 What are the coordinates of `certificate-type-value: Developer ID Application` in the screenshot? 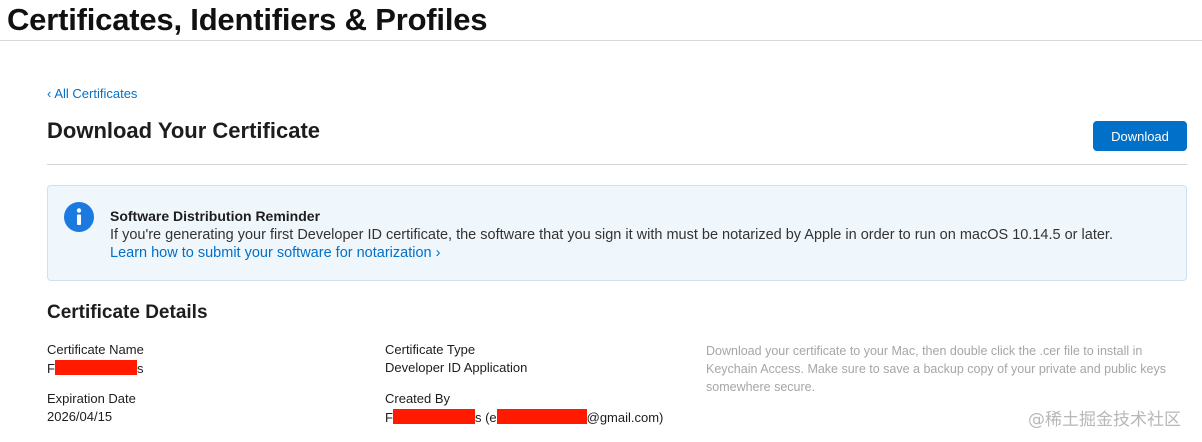 It's located at (456, 367).